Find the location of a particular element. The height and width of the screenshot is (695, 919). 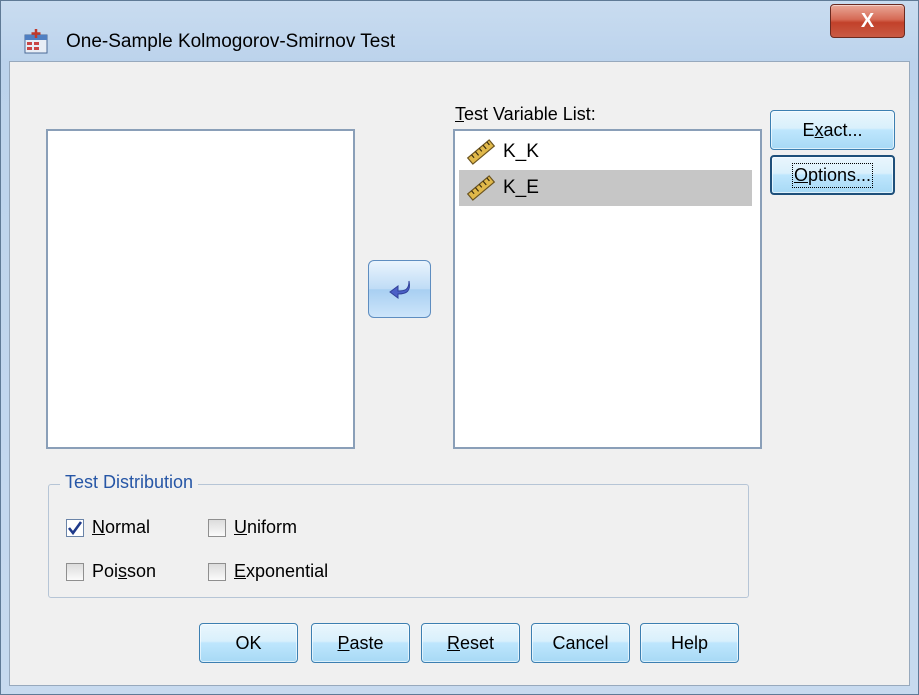

normal-option: Normal is located at coordinates (108, 527).